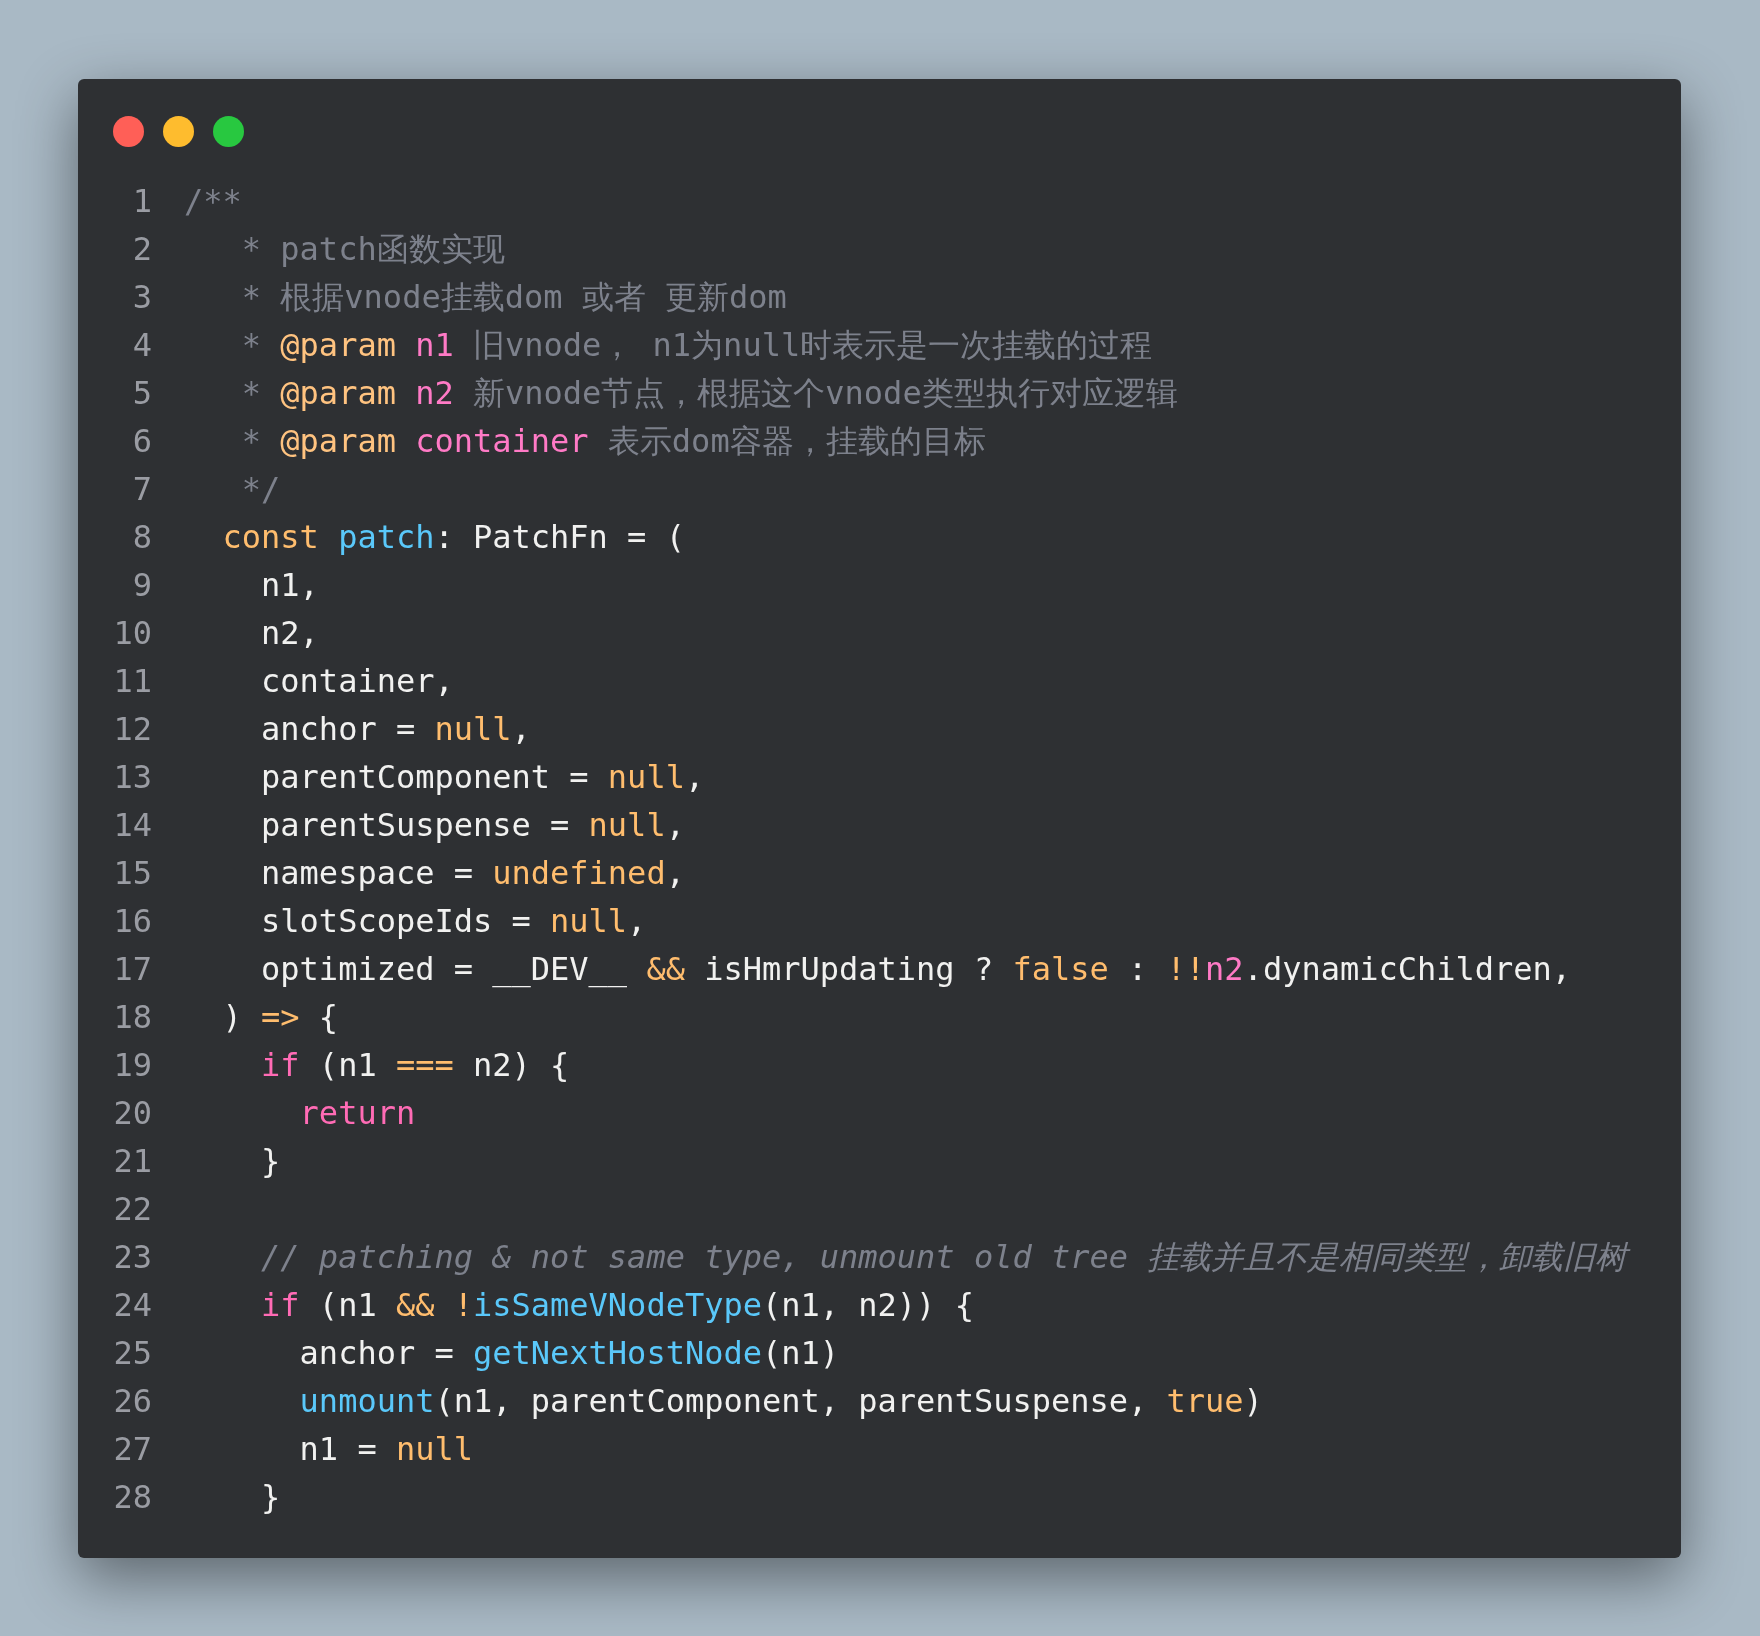 The image size is (1760, 1636). What do you see at coordinates (132, 1257) in the screenshot?
I see `line-number: 23` at bounding box center [132, 1257].